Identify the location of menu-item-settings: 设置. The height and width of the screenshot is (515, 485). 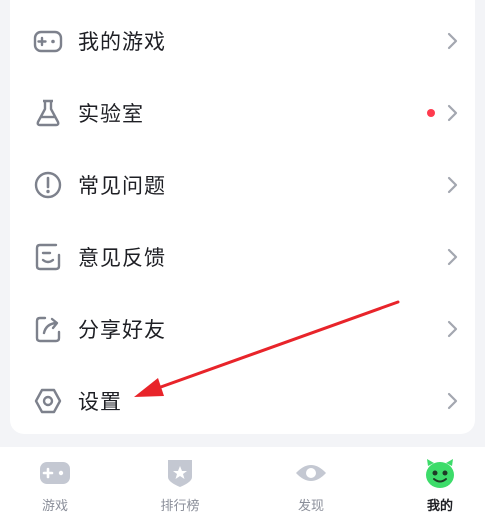
(242, 401).